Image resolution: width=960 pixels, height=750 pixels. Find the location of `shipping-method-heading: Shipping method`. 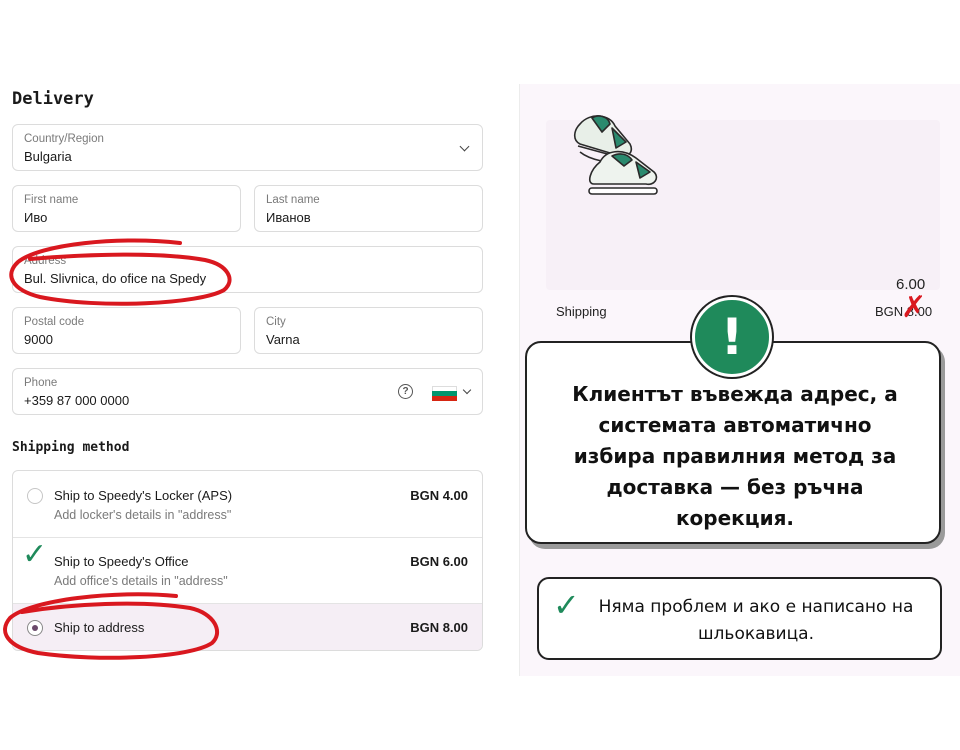

shipping-method-heading: Shipping method is located at coordinates (71, 447).